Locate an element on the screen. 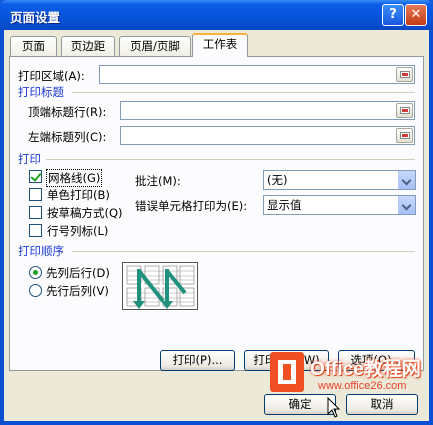 The height and width of the screenshot is (425, 433). comments-label: 批注(M): is located at coordinates (158, 181).